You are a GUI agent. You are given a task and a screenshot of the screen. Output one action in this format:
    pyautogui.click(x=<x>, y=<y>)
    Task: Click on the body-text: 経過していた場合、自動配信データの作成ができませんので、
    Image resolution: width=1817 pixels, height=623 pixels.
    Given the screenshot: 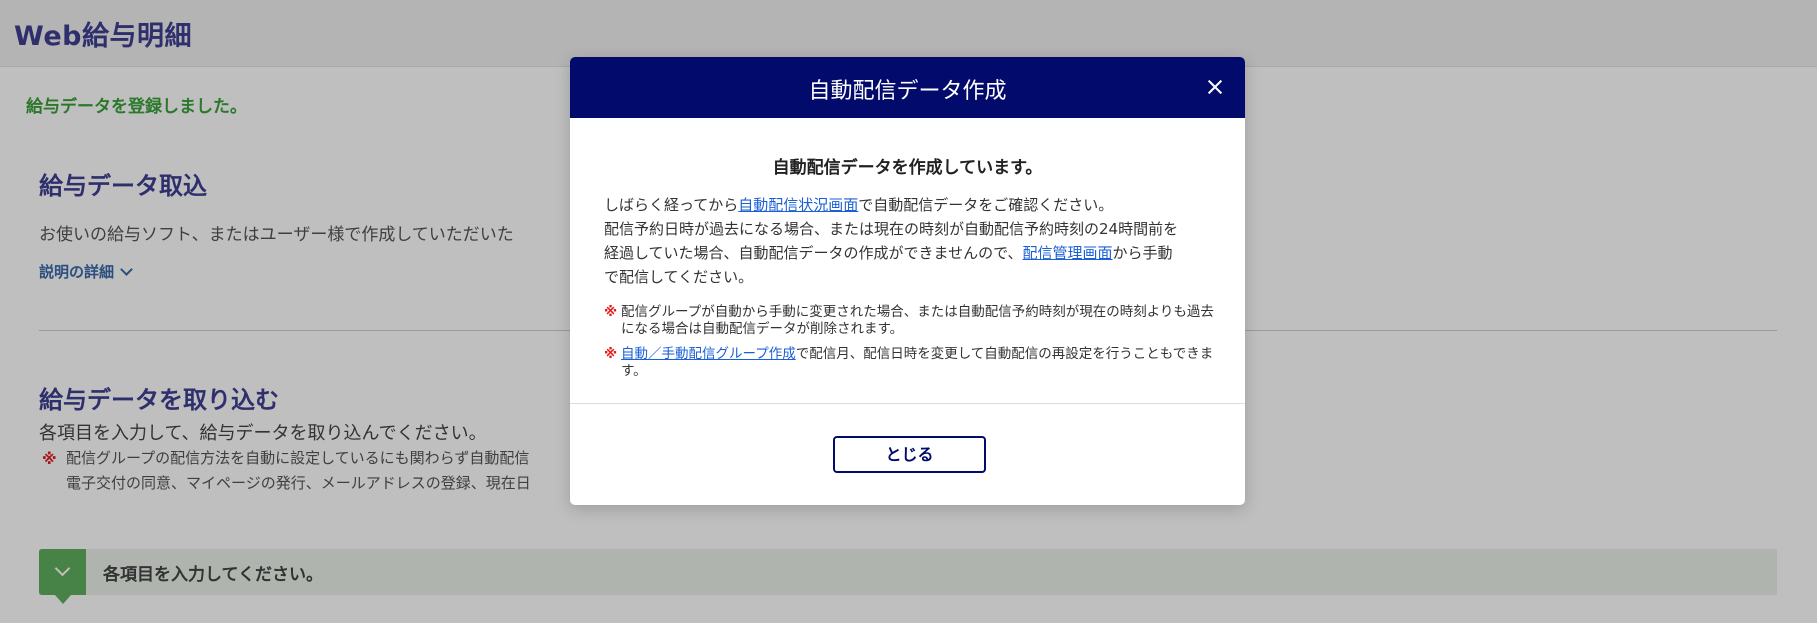 What is the action you would take?
    pyautogui.click(x=813, y=253)
    